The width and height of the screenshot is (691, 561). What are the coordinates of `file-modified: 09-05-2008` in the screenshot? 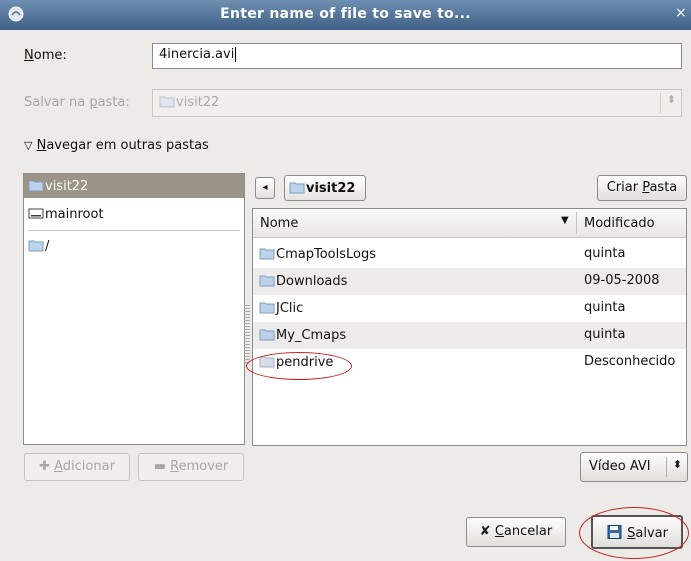 It's located at (622, 280).